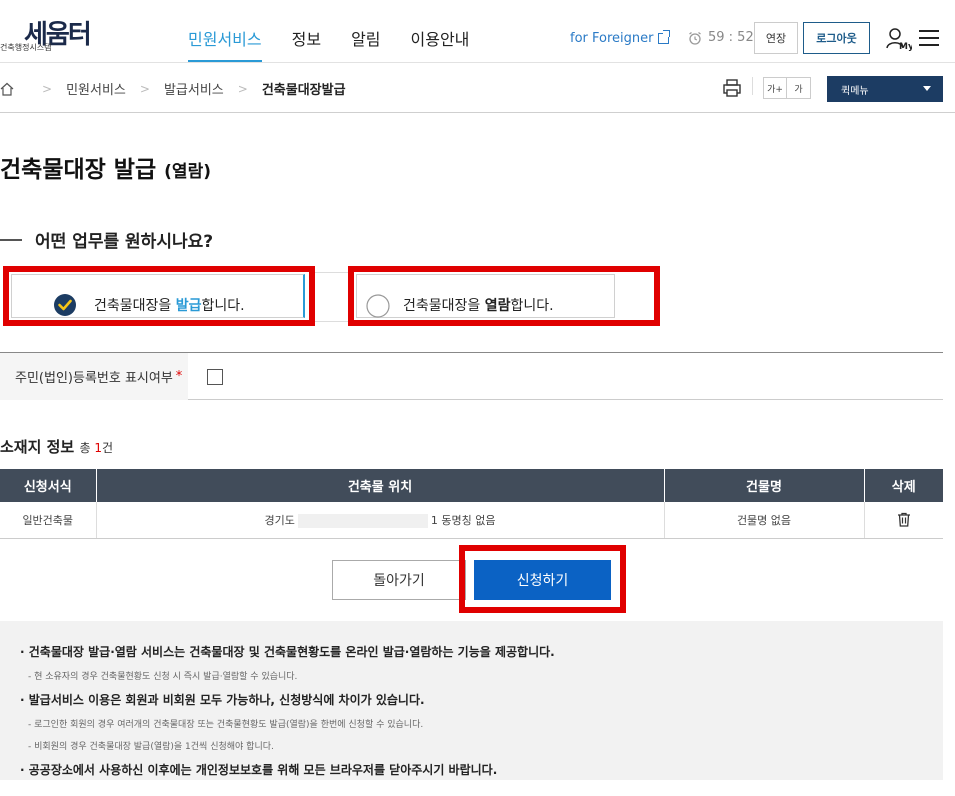 This screenshot has width=955, height=796. Describe the element at coordinates (380, 485) in the screenshot. I see `column-header-location: 건축물 위치` at that location.